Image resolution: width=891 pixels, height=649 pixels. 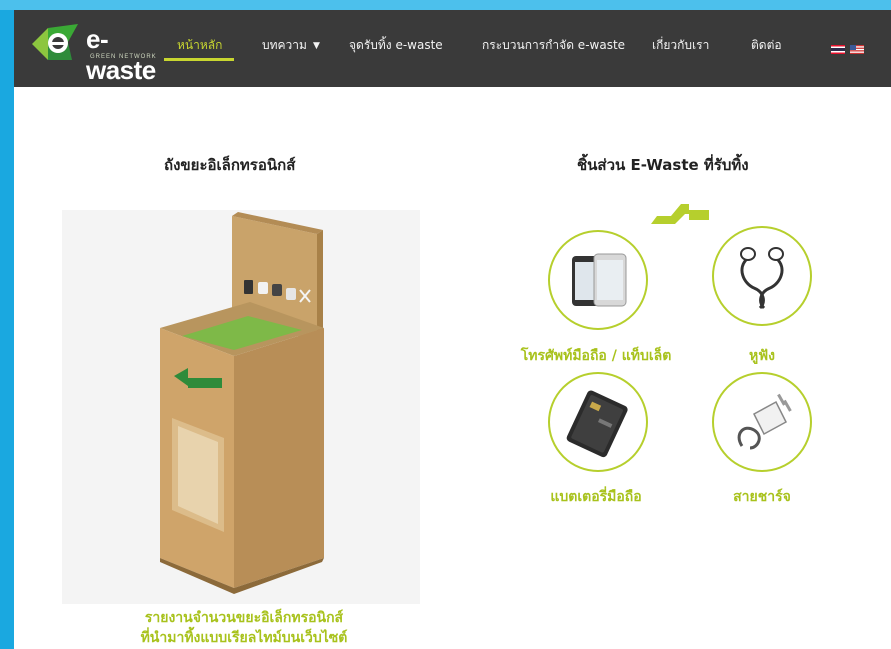 I want to click on e-waste-logo-icon, so click(x=55, y=42).